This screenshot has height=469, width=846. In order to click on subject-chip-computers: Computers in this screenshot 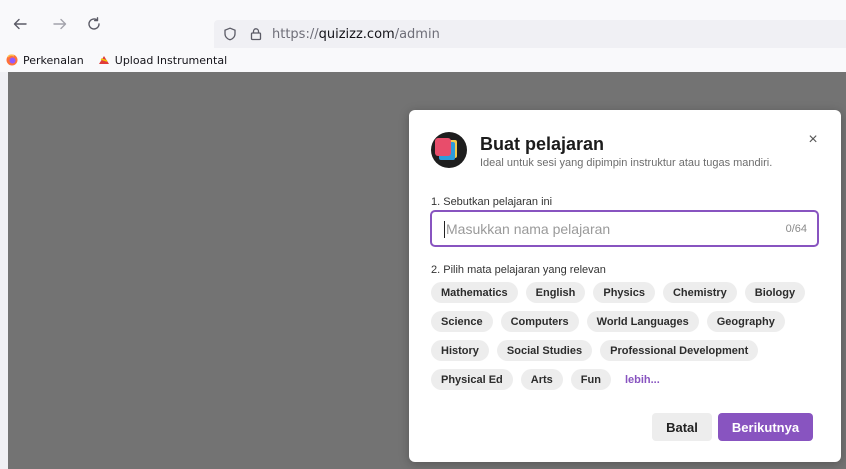, I will do `click(539, 321)`.